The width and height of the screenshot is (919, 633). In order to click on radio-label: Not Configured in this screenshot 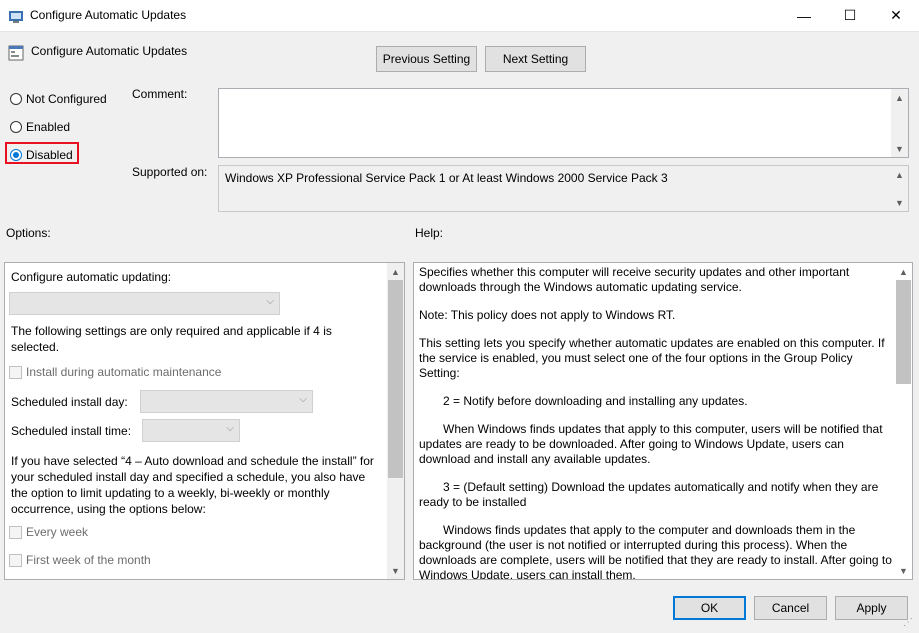, I will do `click(66, 99)`.